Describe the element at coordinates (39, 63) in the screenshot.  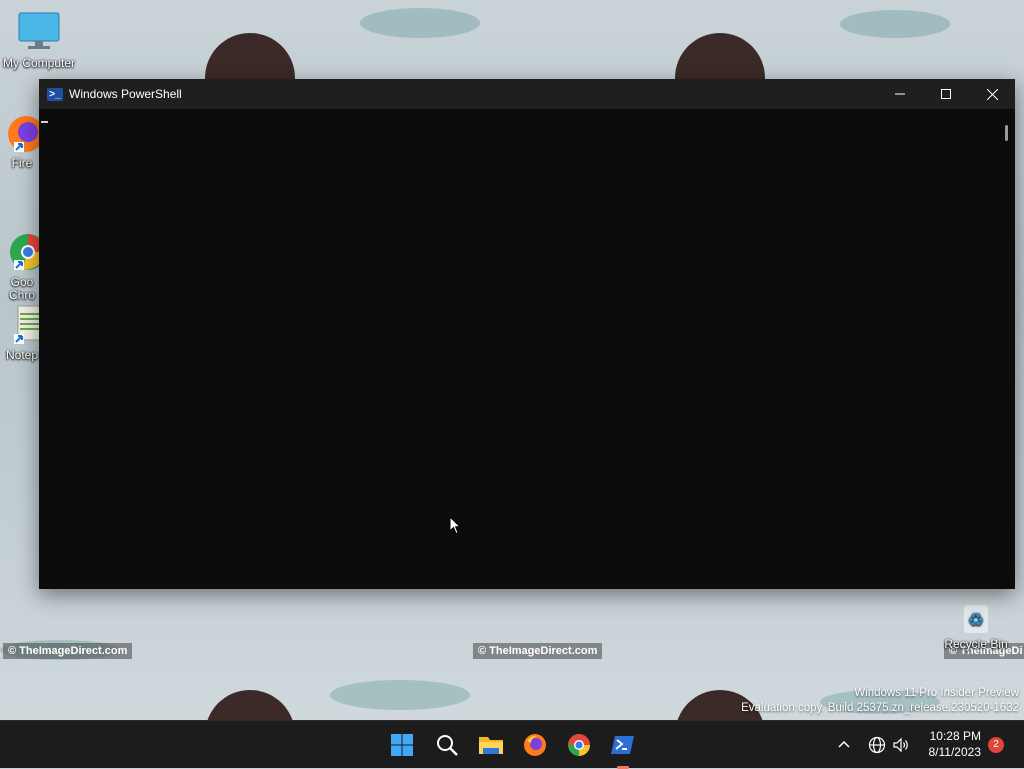
I see `desktop-icon-label: My Computer` at that location.